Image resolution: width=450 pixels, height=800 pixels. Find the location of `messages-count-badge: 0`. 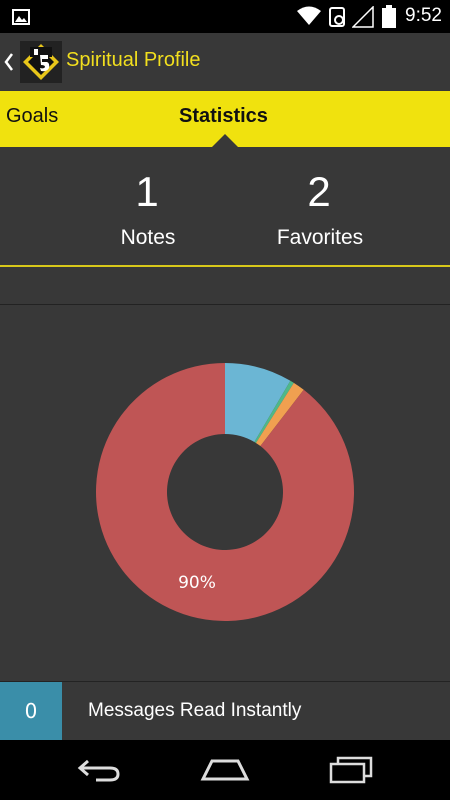

messages-count-badge: 0 is located at coordinates (31, 711).